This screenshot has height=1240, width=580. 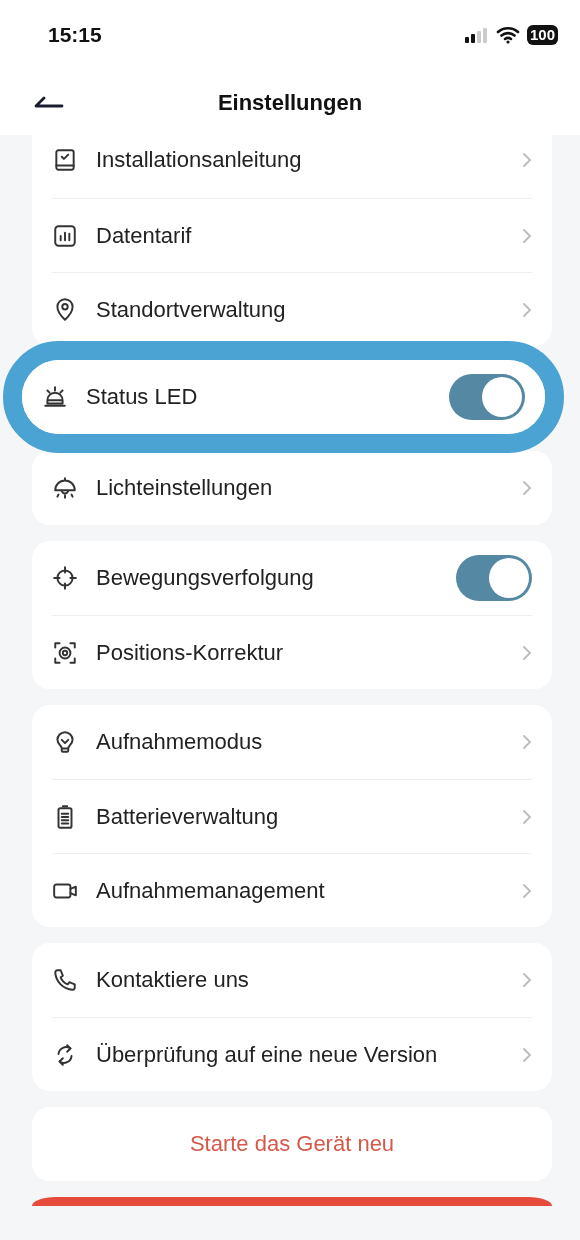 I want to click on setting-label: Lichteinstellungen, so click(x=300, y=488).